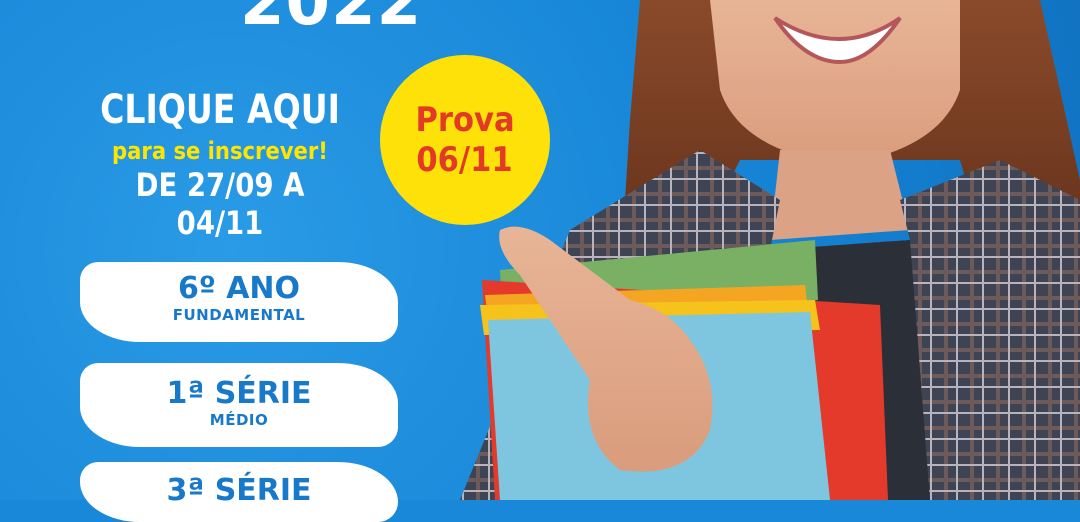  Describe the element at coordinates (239, 315) in the screenshot. I see `grade-subtitle: FUNDAMENTAL` at that location.